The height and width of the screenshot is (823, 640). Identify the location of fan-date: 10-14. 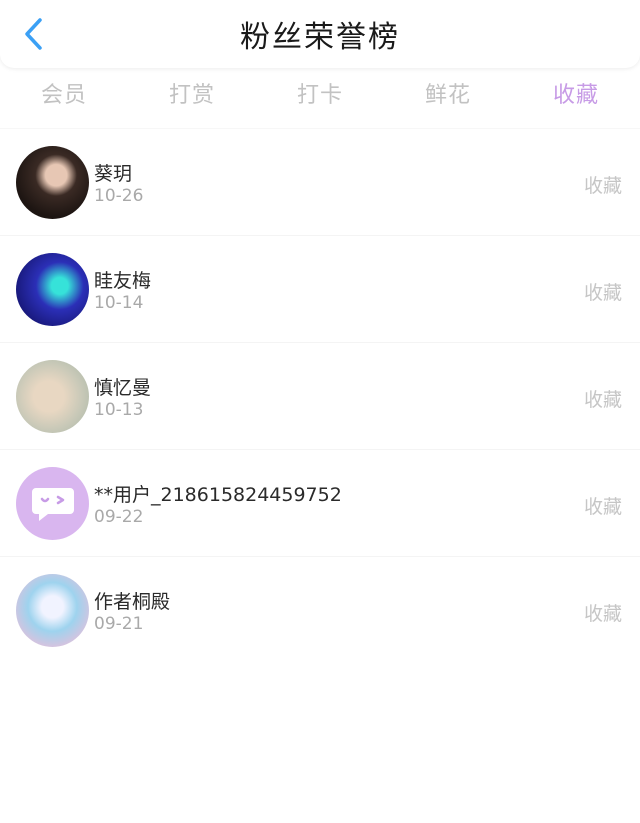
(119, 303).